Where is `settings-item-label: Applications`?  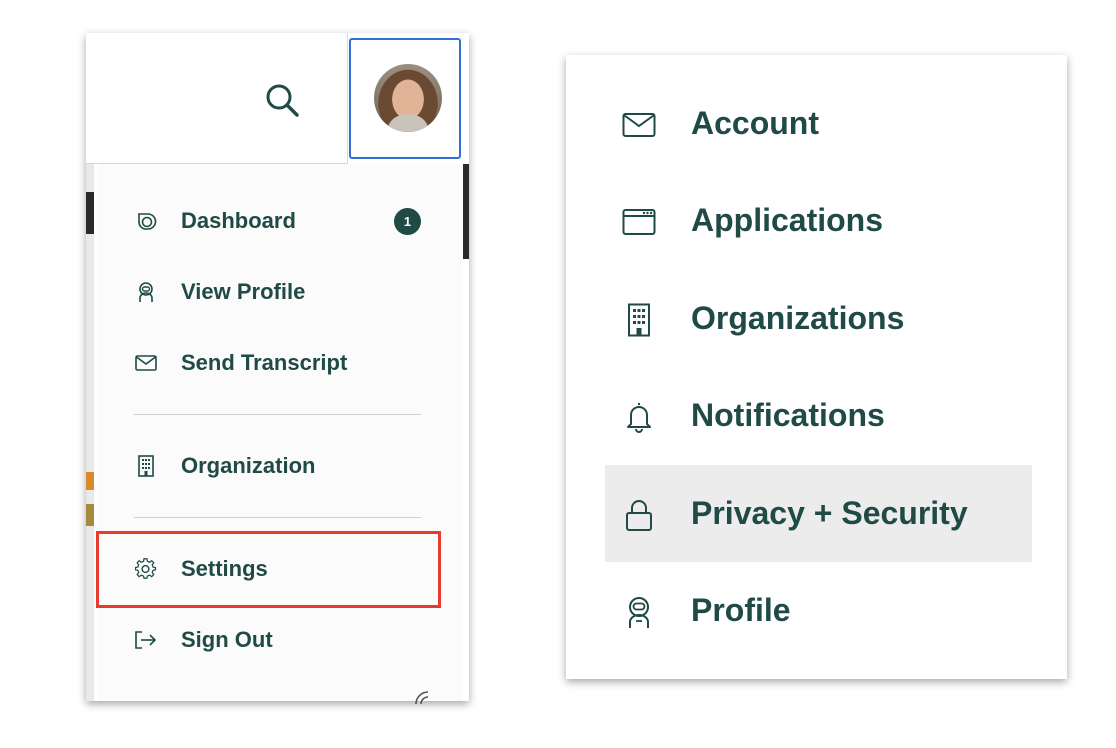 settings-item-label: Applications is located at coordinates (787, 220).